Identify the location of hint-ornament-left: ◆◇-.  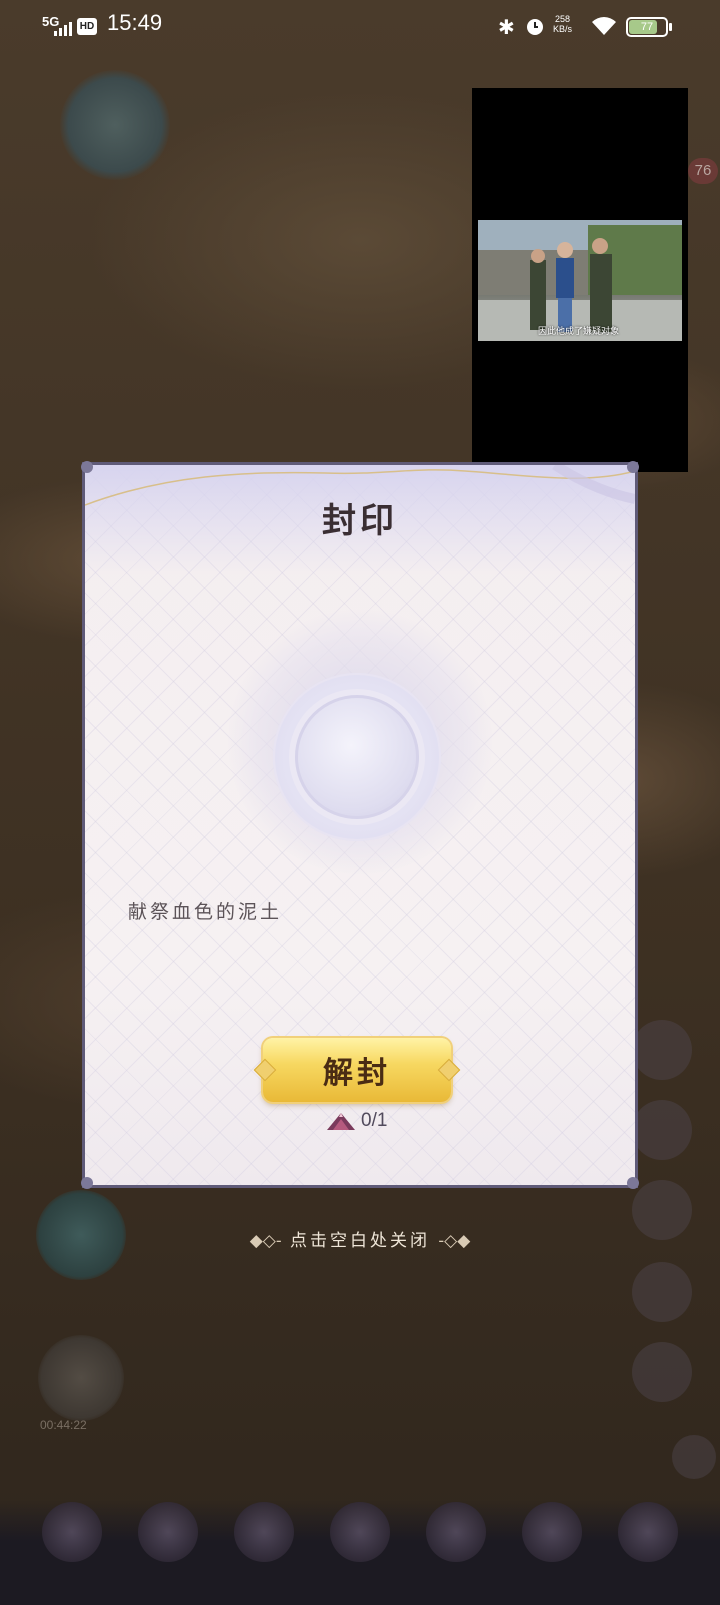
(265, 1241).